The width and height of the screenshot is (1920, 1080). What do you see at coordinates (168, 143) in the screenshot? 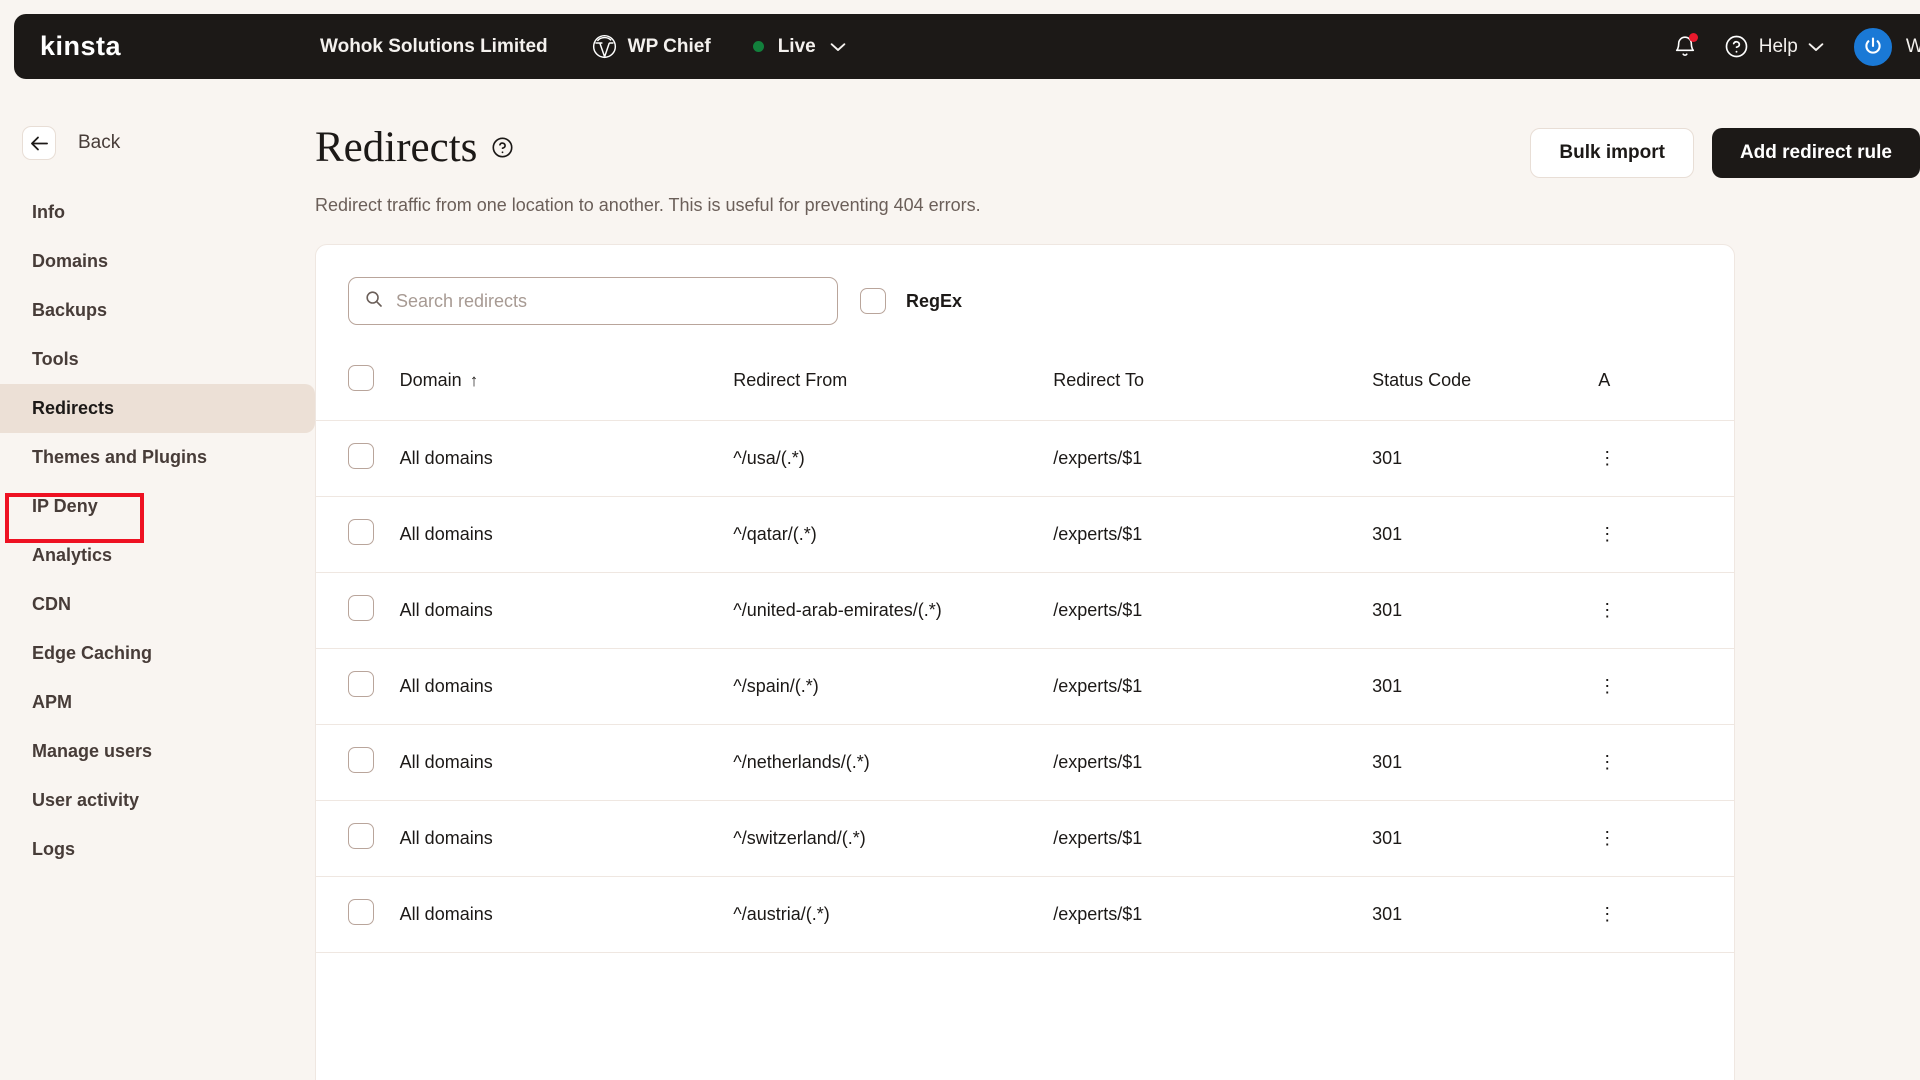
I see `back-button: Back` at bounding box center [168, 143].